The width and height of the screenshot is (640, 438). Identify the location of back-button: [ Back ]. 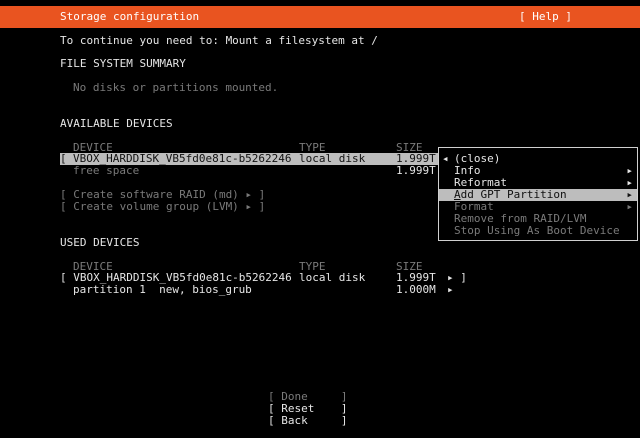
(307, 421).